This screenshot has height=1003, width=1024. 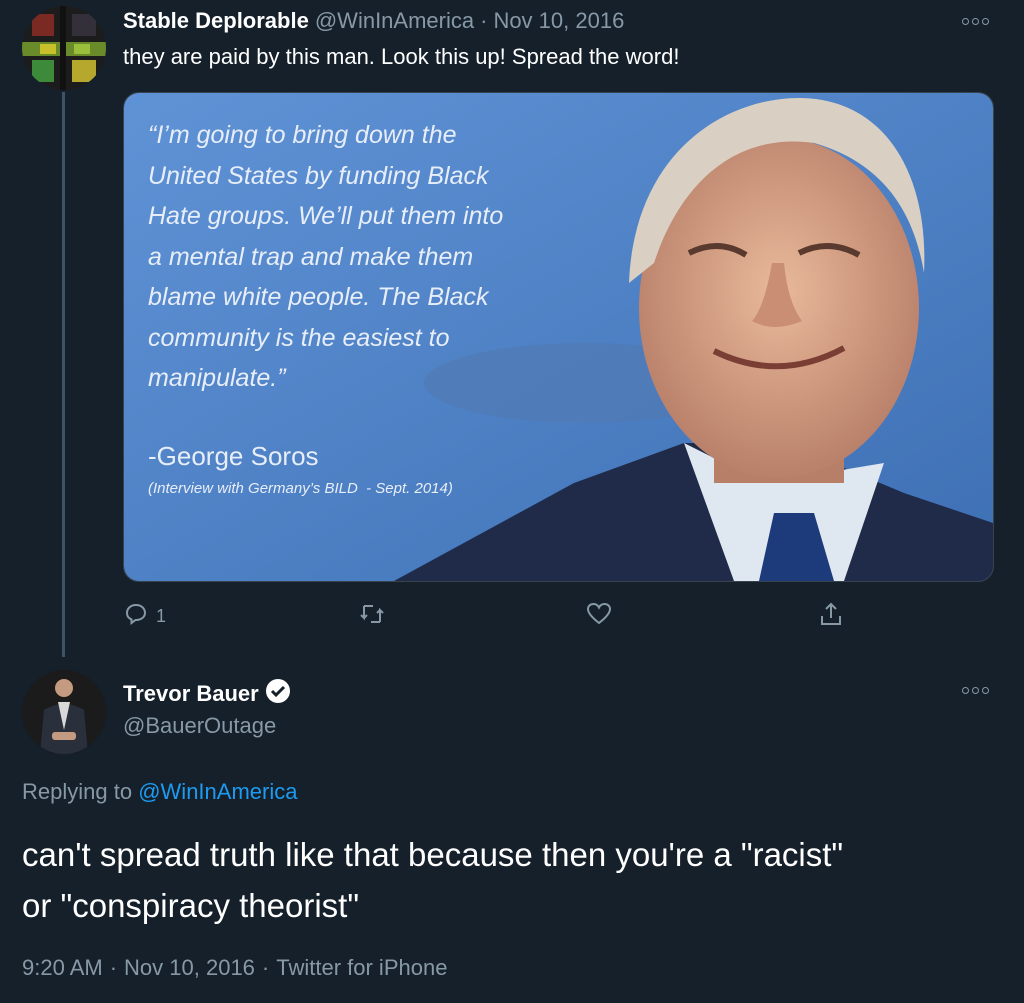 What do you see at coordinates (161, 616) in the screenshot?
I see `reply-count: 1` at bounding box center [161, 616].